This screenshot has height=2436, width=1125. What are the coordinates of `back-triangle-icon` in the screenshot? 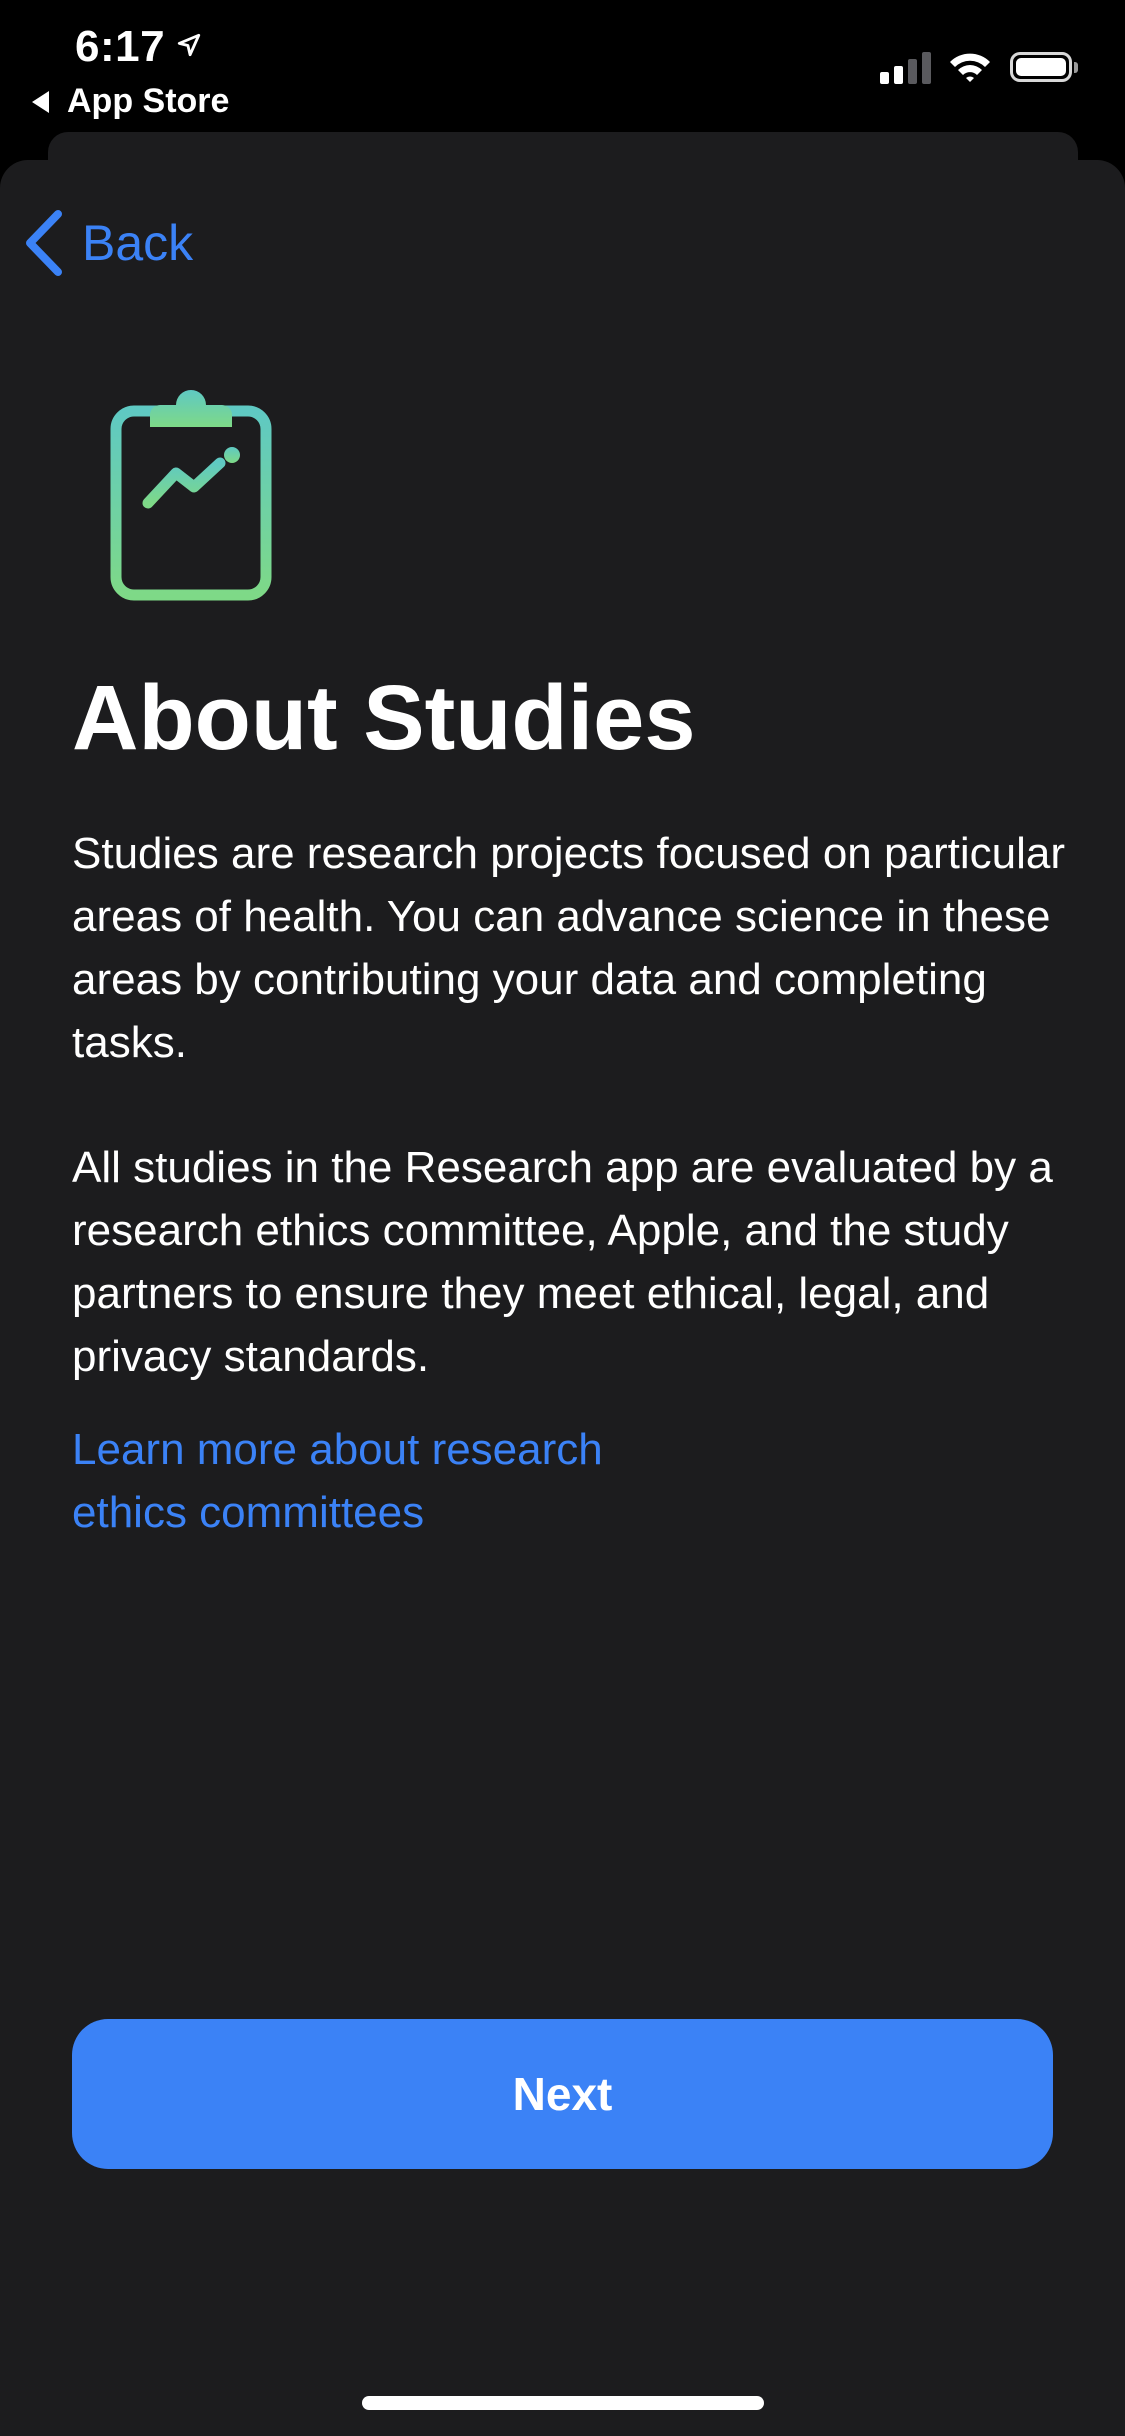 It's located at (40, 101).